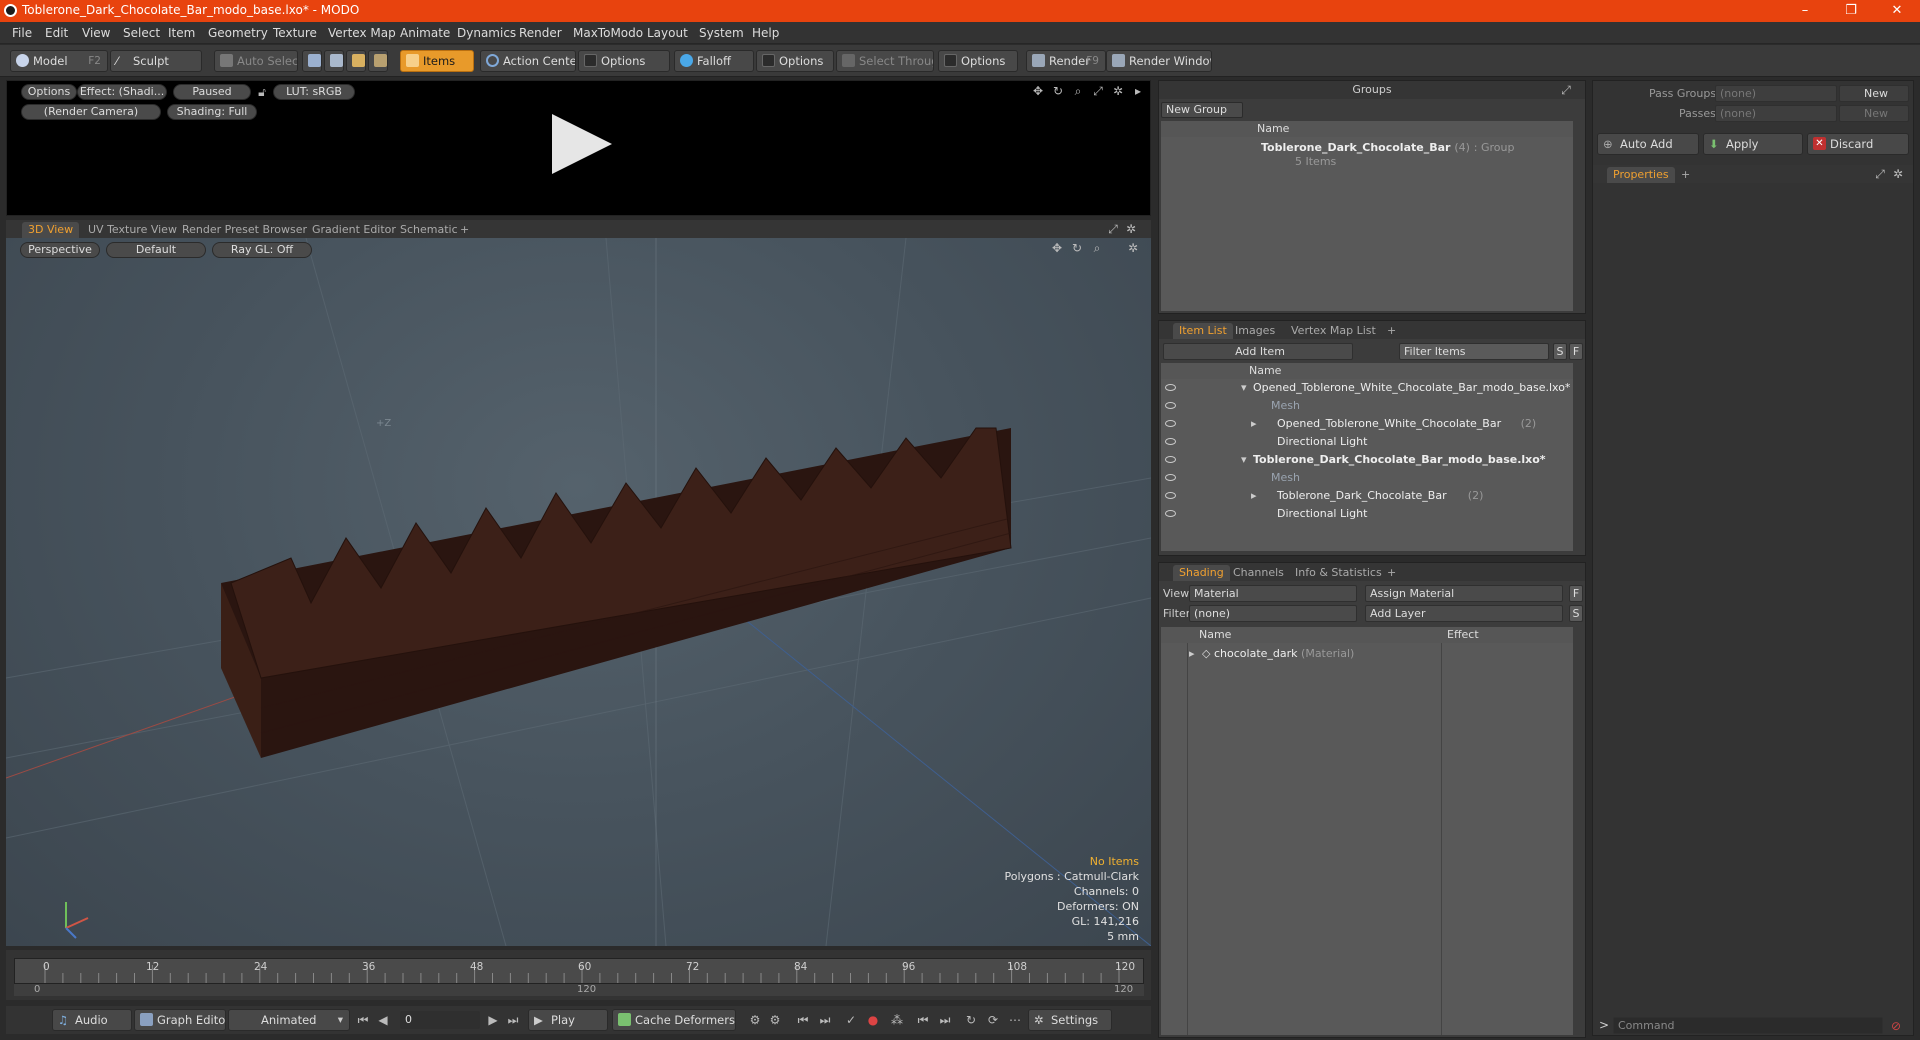 The height and width of the screenshot is (1040, 1920). I want to click on falloff-button: Falloff, so click(714, 61).